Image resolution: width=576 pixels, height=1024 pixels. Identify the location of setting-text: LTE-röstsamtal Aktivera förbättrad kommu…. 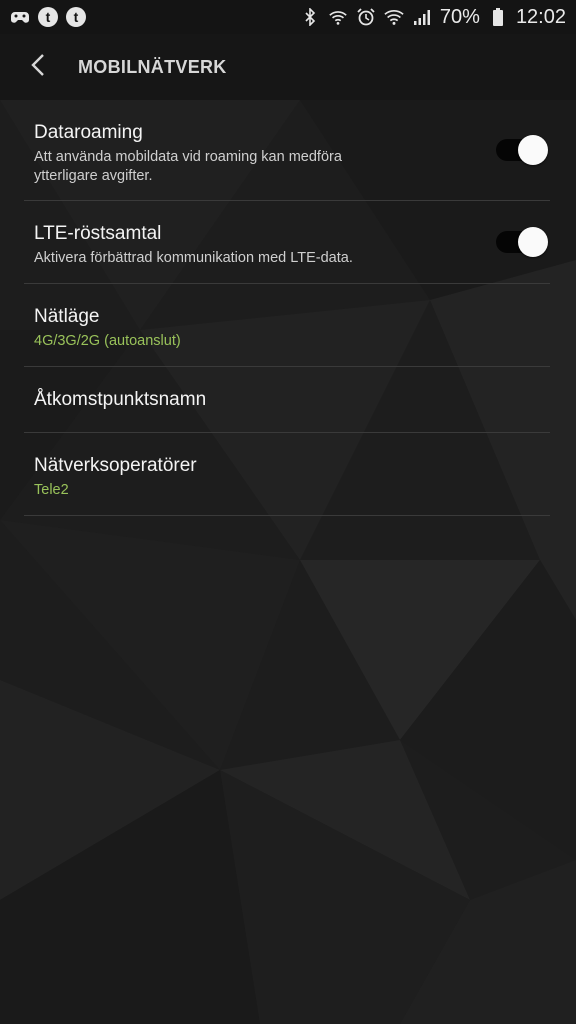
(287, 234).